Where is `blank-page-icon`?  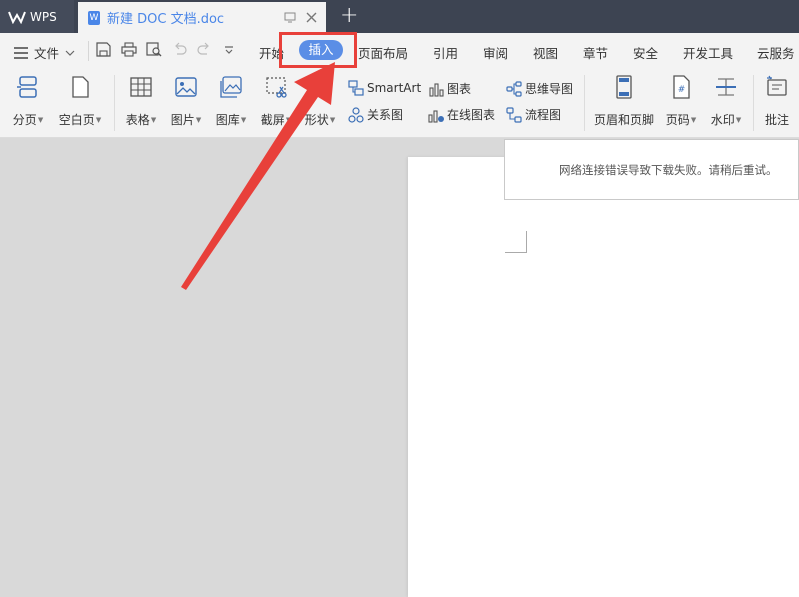
blank-page-icon is located at coordinates (80, 87).